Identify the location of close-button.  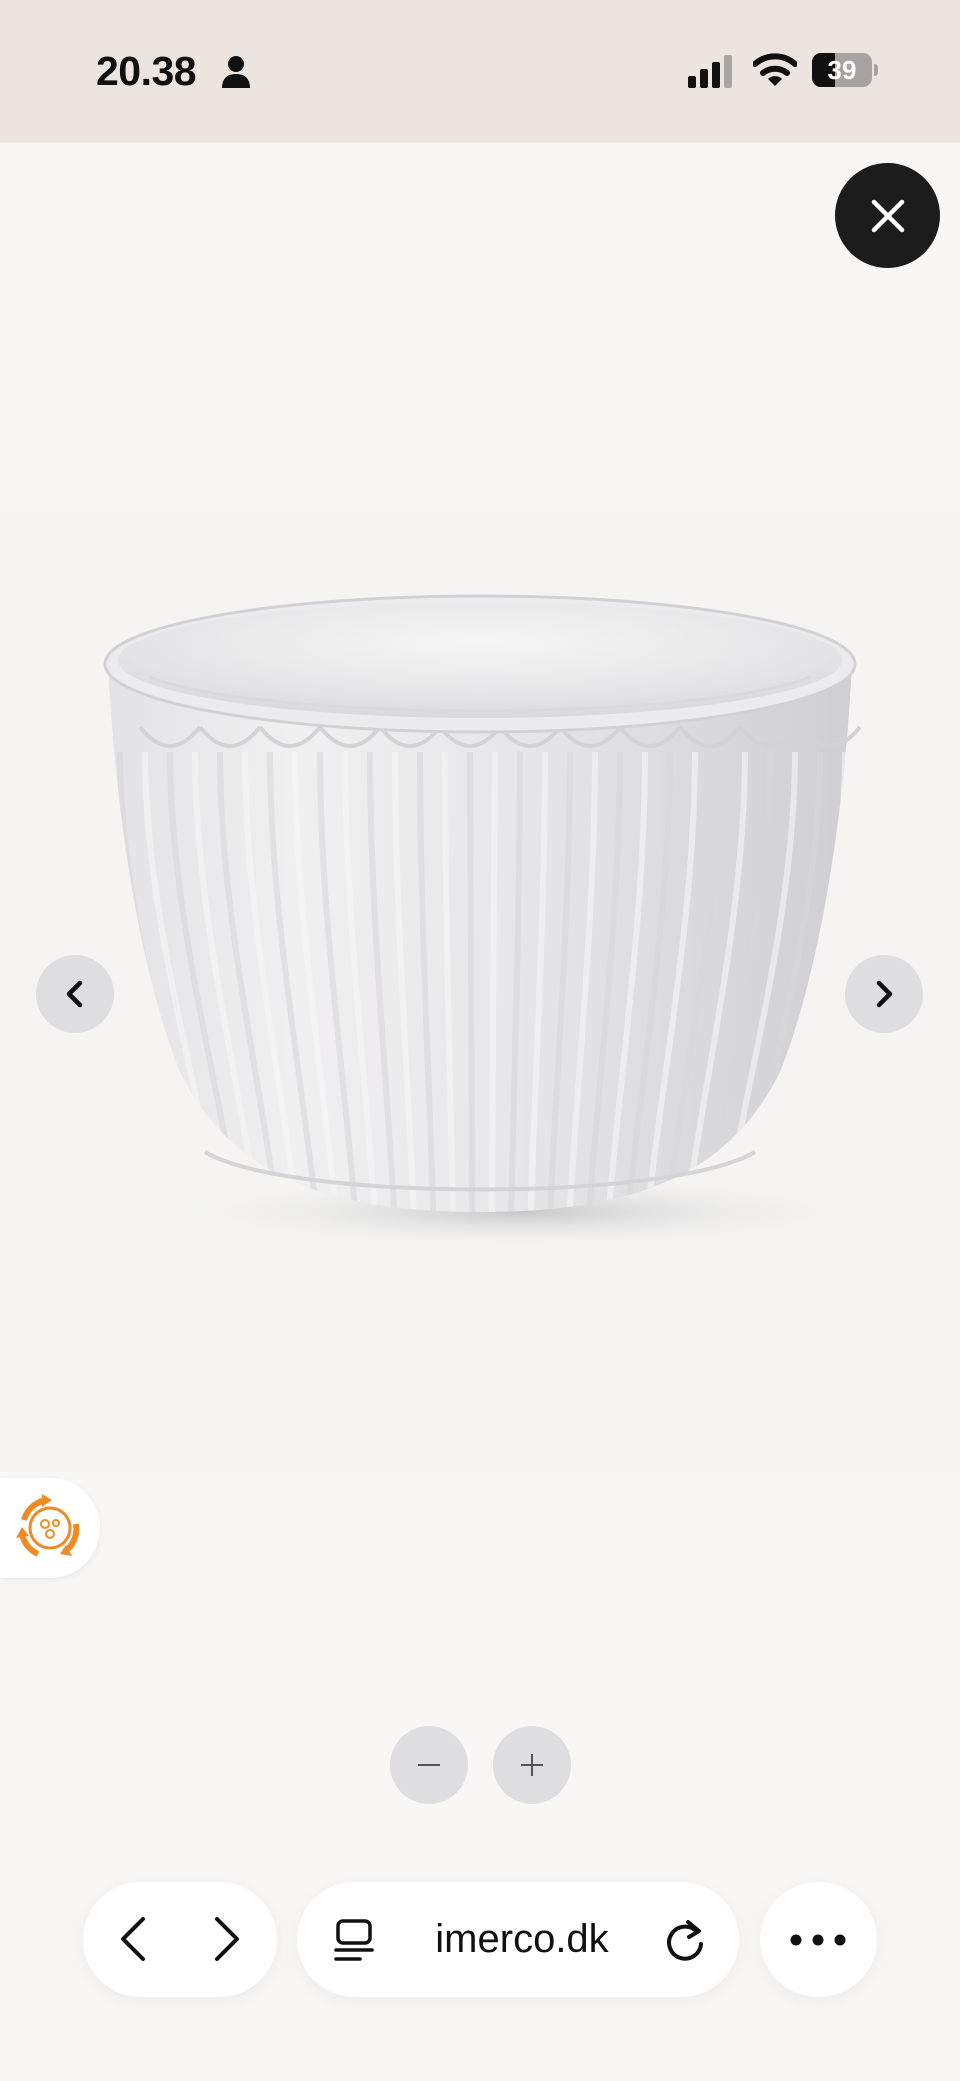
(887, 215).